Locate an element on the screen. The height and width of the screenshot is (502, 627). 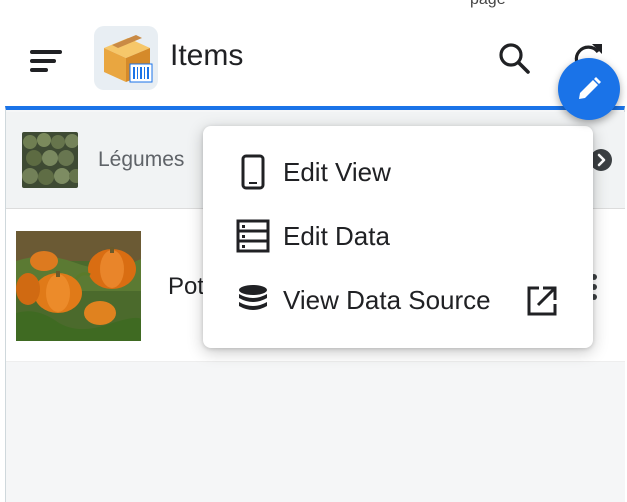
menu-item-label: View Data Source is located at coordinates (387, 300).